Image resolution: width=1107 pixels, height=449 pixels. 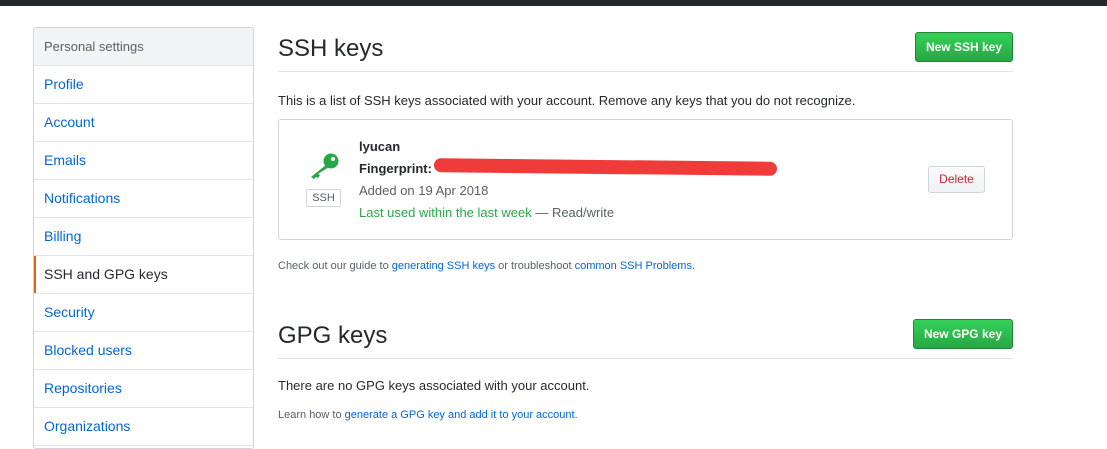 What do you see at coordinates (395, 168) in the screenshot?
I see `fingerprint-label: Fingerprint:` at bounding box center [395, 168].